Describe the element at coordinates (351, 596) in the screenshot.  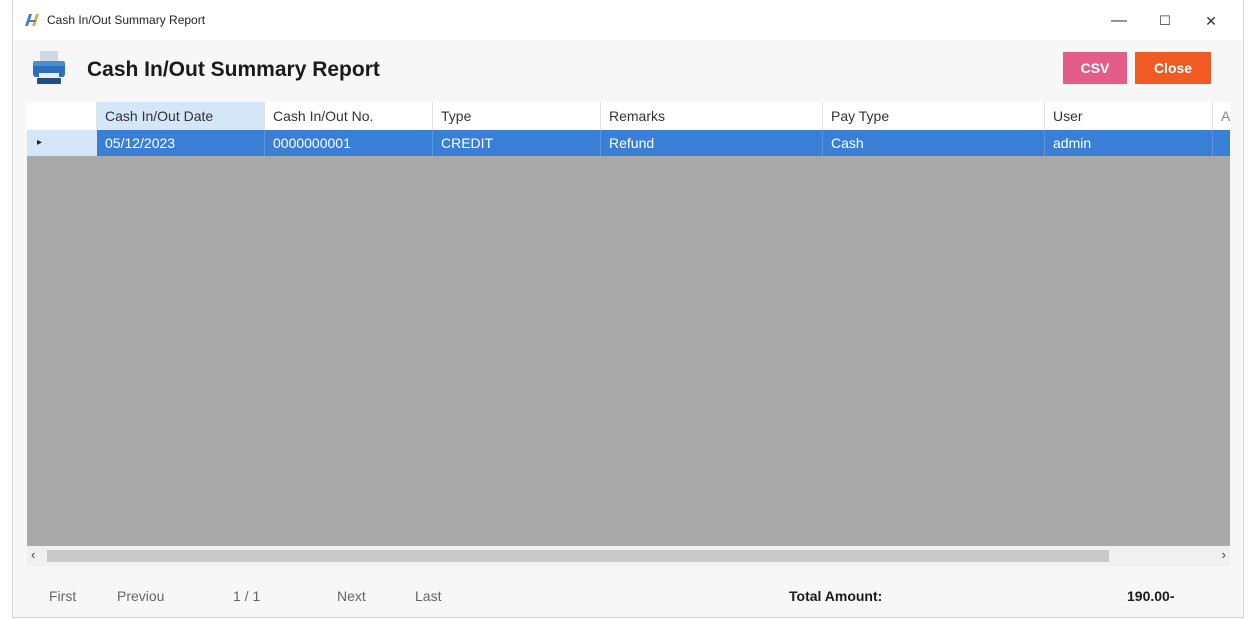
I see `next-page-button: Next` at that location.